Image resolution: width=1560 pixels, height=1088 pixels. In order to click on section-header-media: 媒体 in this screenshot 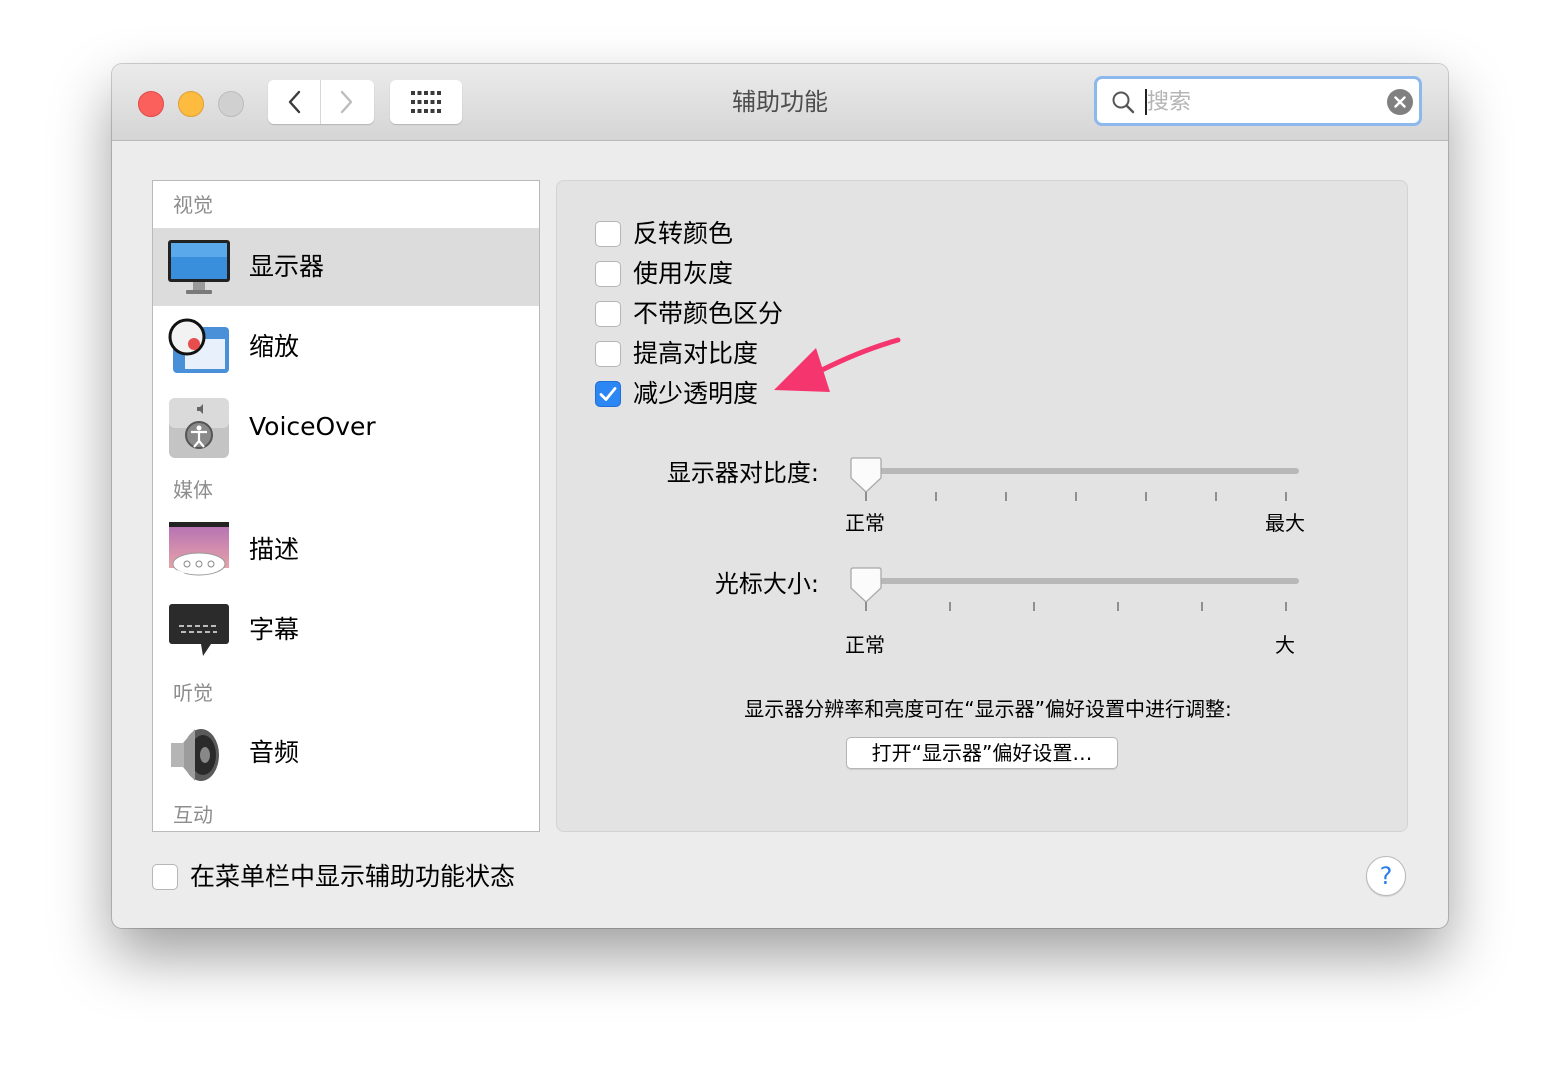, I will do `click(193, 490)`.